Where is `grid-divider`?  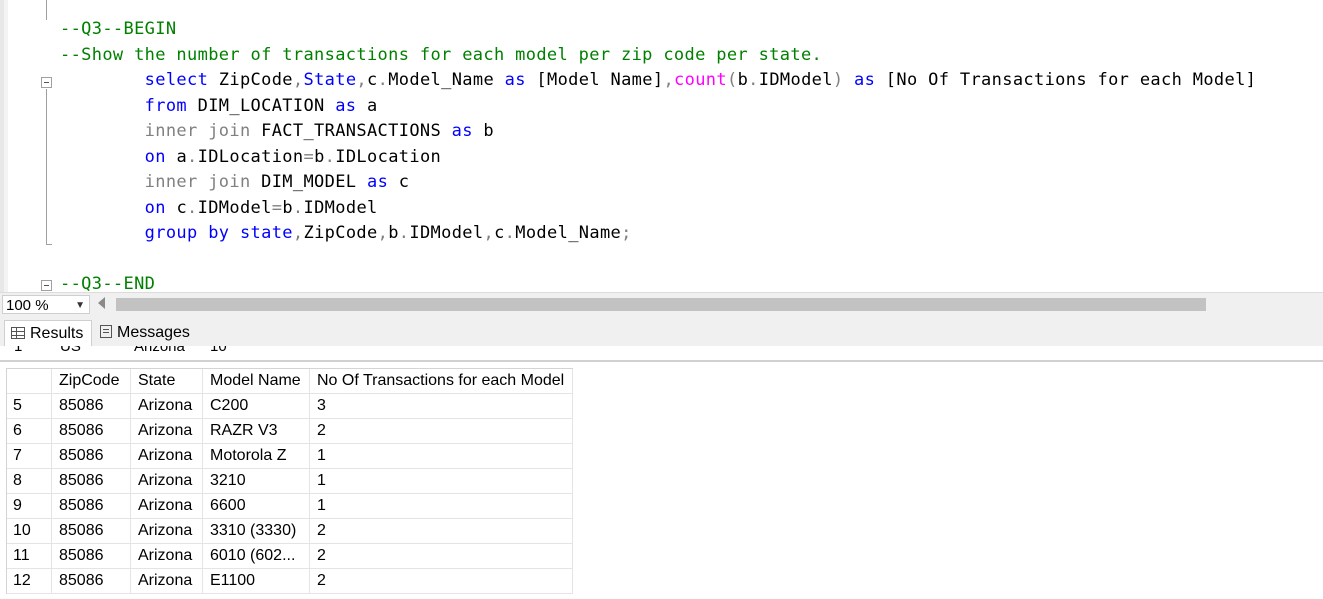 grid-divider is located at coordinates (661, 361).